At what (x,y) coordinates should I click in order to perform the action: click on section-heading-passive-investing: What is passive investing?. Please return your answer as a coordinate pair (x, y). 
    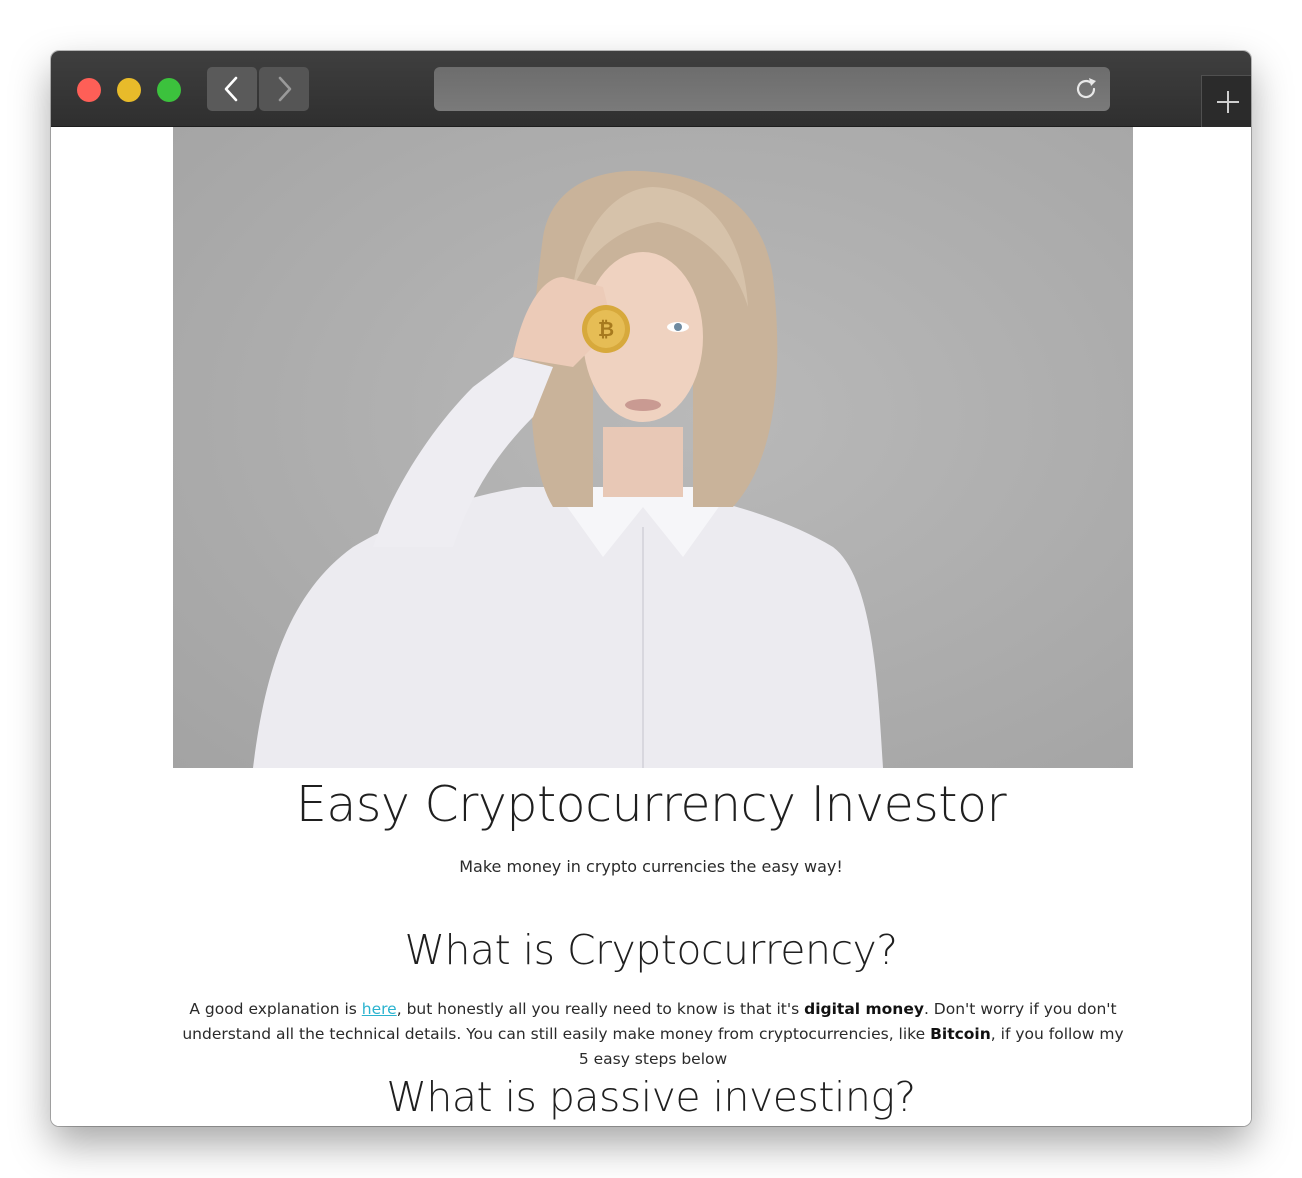
    Looking at the image, I should click on (651, 1097).